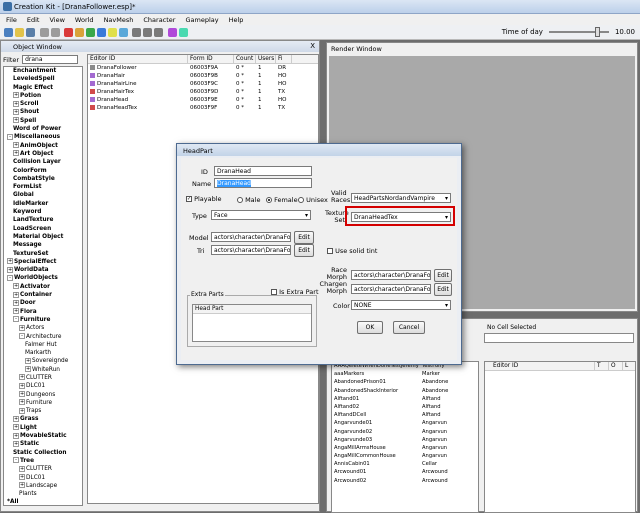 The image size is (640, 513). Describe the element at coordinates (559, 338) in the screenshot. I see `cell-selector` at that location.